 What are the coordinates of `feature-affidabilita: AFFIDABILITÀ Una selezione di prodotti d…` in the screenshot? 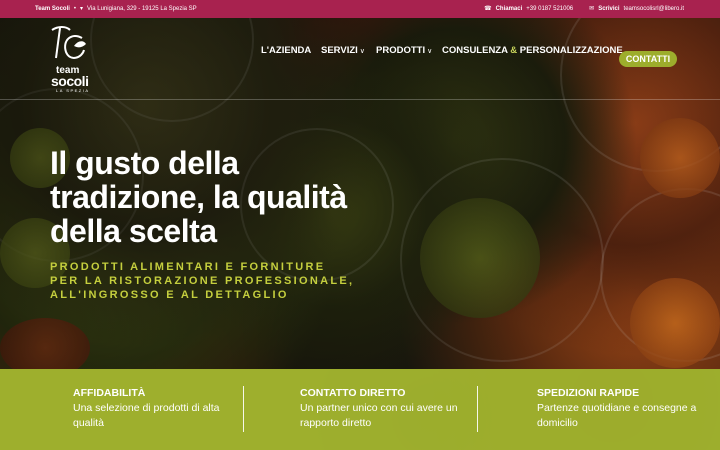 It's located at (155, 409).